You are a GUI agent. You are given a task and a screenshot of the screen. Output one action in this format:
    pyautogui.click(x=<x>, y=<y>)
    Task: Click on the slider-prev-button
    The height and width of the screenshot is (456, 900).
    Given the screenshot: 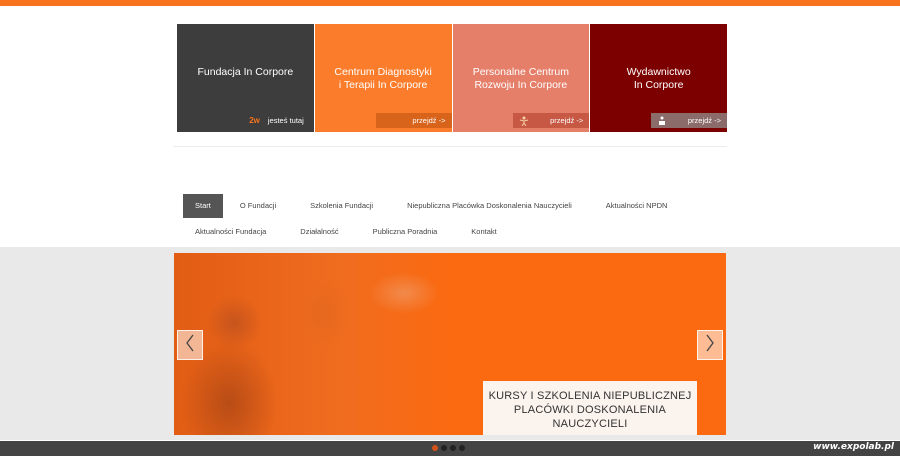 What is the action you would take?
    pyautogui.click(x=190, y=345)
    